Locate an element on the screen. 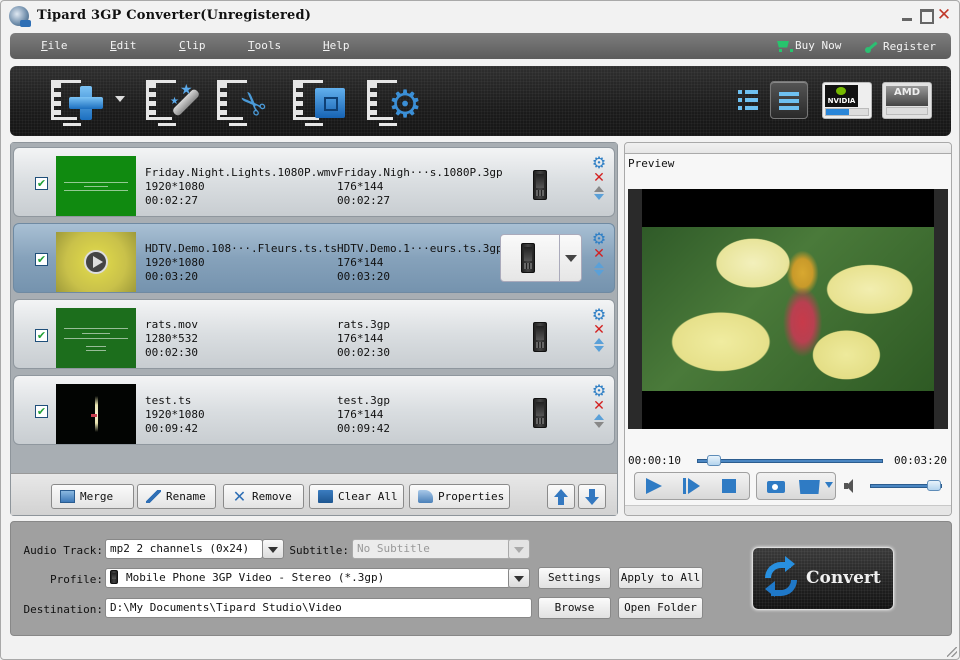 The width and height of the screenshot is (960, 660). convert-button: Convert is located at coordinates (823, 578).